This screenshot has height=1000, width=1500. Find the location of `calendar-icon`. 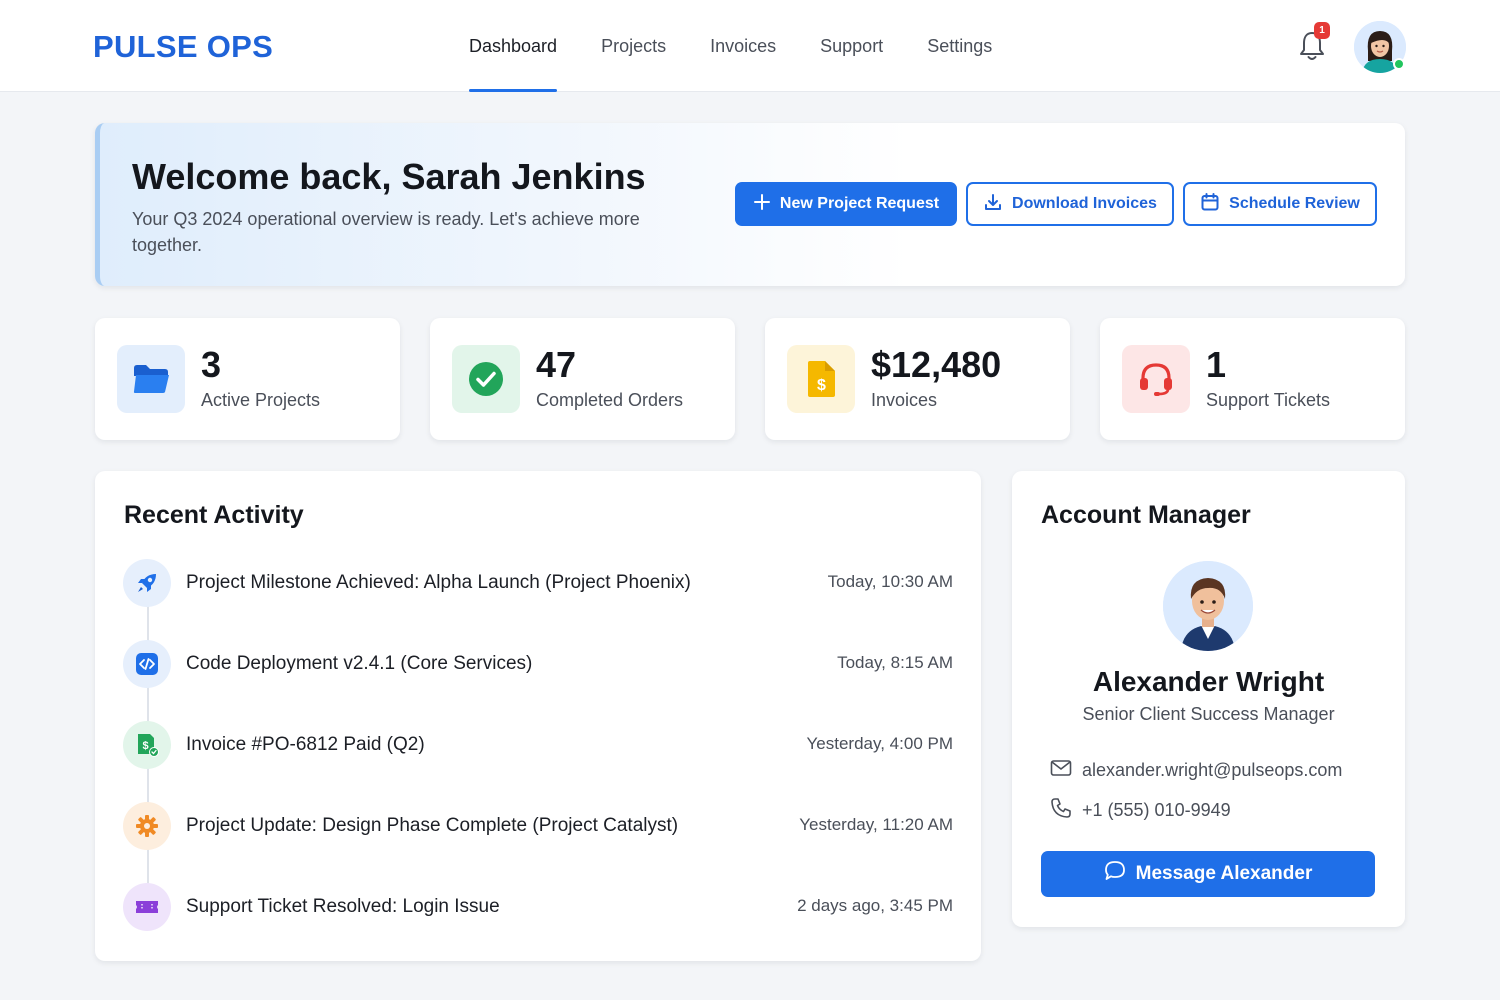

calendar-icon is located at coordinates (1210, 204).